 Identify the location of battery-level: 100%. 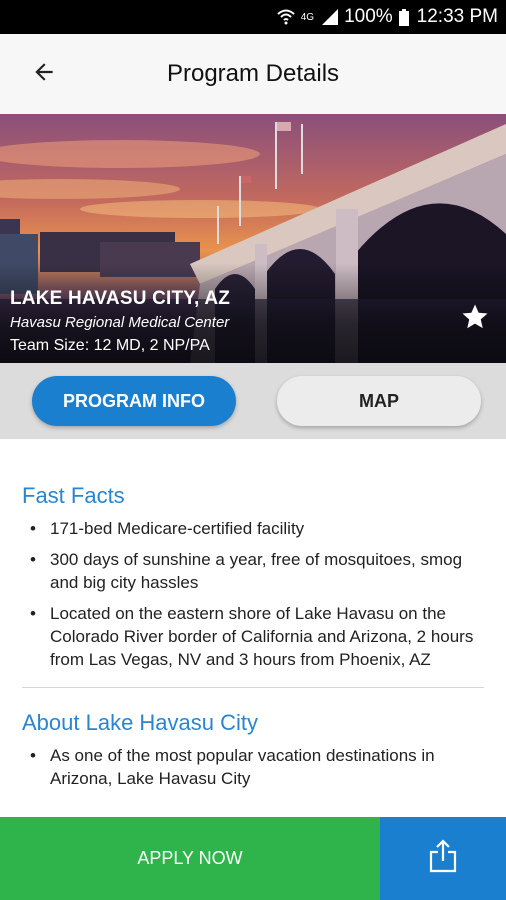
(368, 16).